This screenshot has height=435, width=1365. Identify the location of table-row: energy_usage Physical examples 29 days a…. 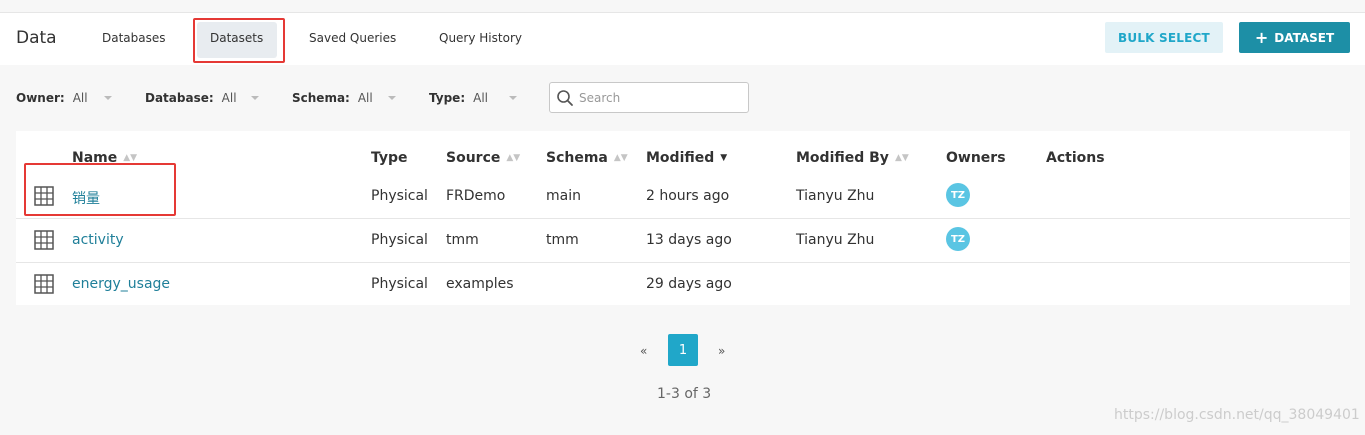
(683, 284).